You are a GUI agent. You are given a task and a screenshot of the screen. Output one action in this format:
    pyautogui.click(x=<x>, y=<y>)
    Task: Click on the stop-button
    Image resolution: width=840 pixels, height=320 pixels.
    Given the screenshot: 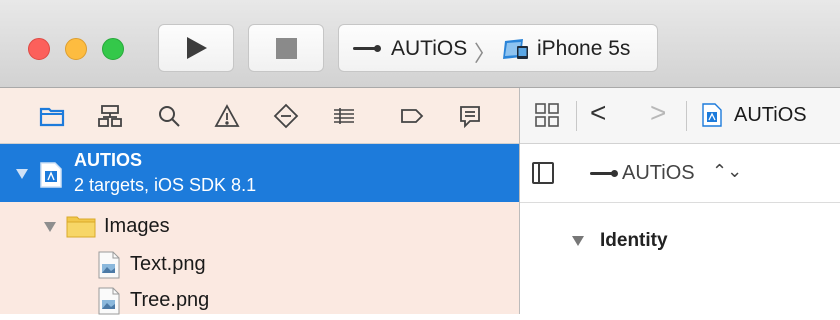 What is the action you would take?
    pyautogui.click(x=286, y=48)
    